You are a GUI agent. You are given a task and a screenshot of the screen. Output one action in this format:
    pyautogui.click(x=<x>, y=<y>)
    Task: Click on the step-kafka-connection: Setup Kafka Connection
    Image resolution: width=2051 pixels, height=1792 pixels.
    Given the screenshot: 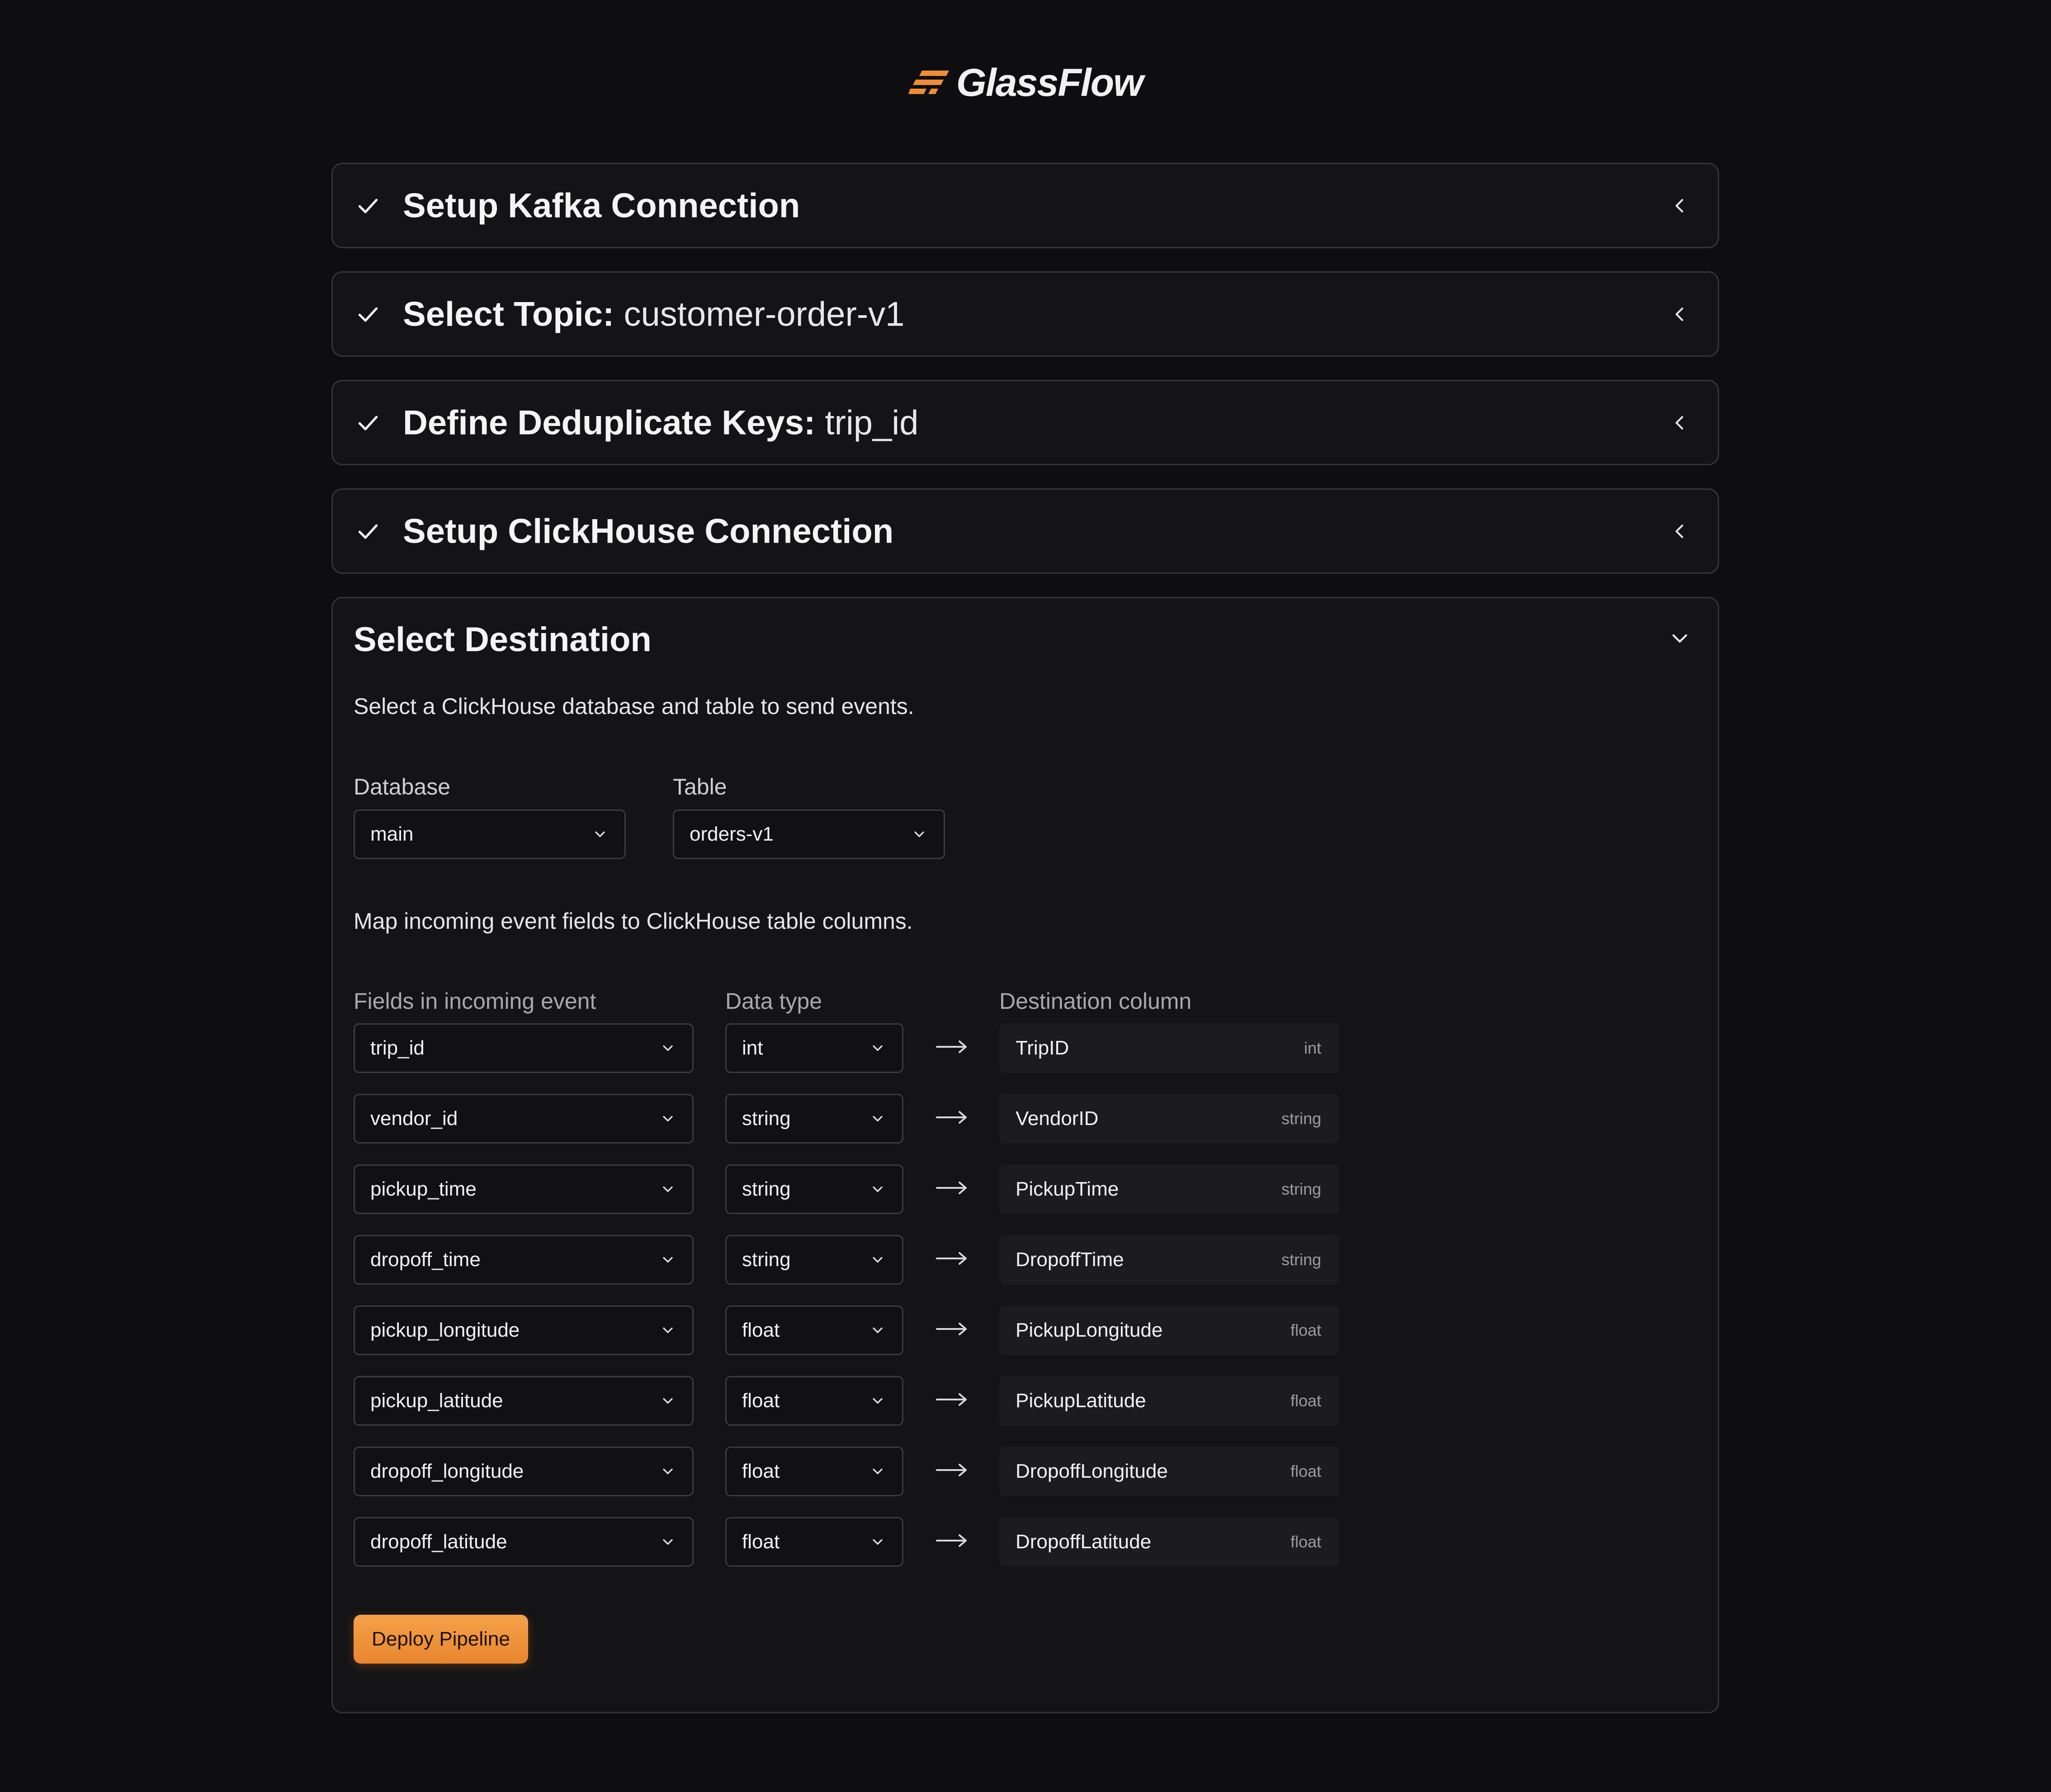 What is the action you would take?
    pyautogui.click(x=1025, y=205)
    